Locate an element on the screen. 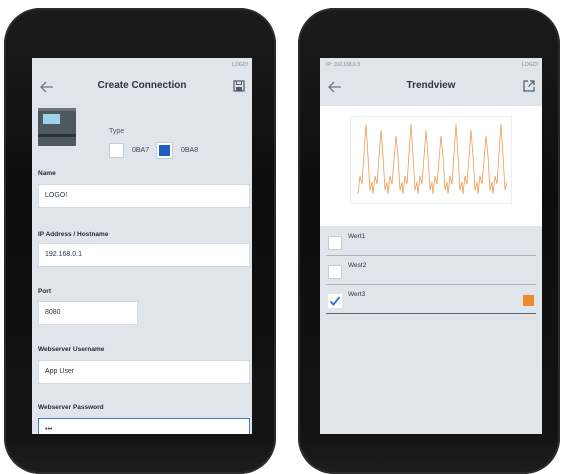  type-0ba8-checkbox is located at coordinates (164, 150).